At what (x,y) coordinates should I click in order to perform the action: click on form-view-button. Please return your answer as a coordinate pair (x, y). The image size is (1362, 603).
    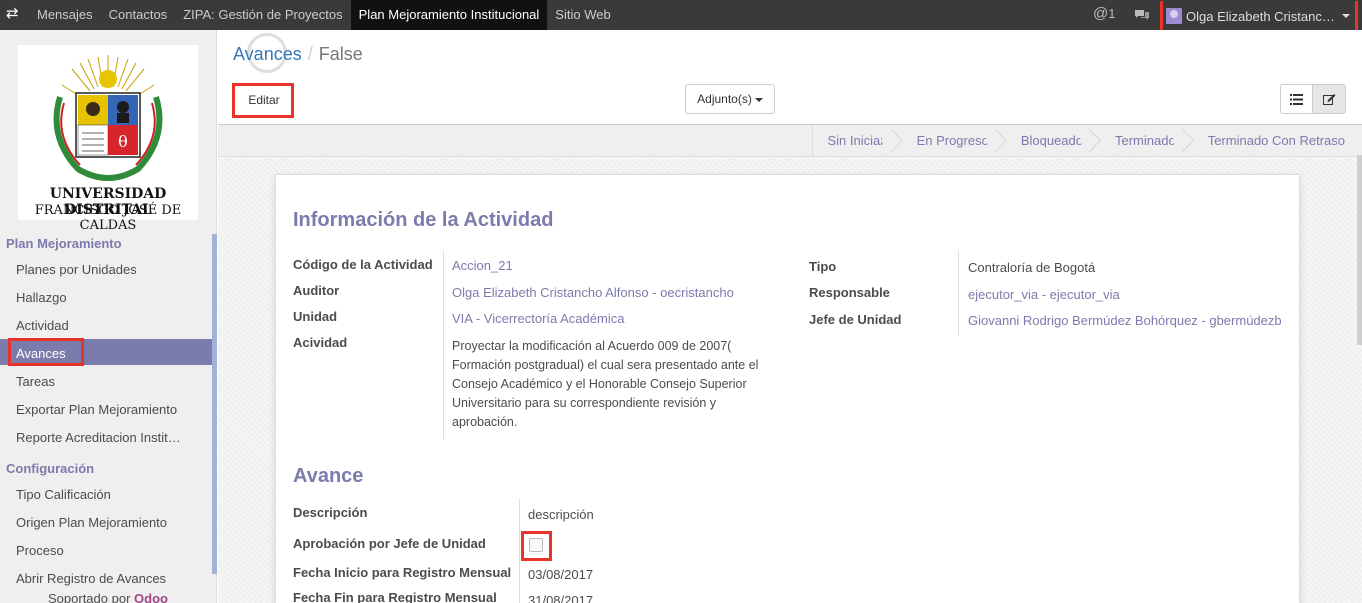
    Looking at the image, I should click on (1329, 99).